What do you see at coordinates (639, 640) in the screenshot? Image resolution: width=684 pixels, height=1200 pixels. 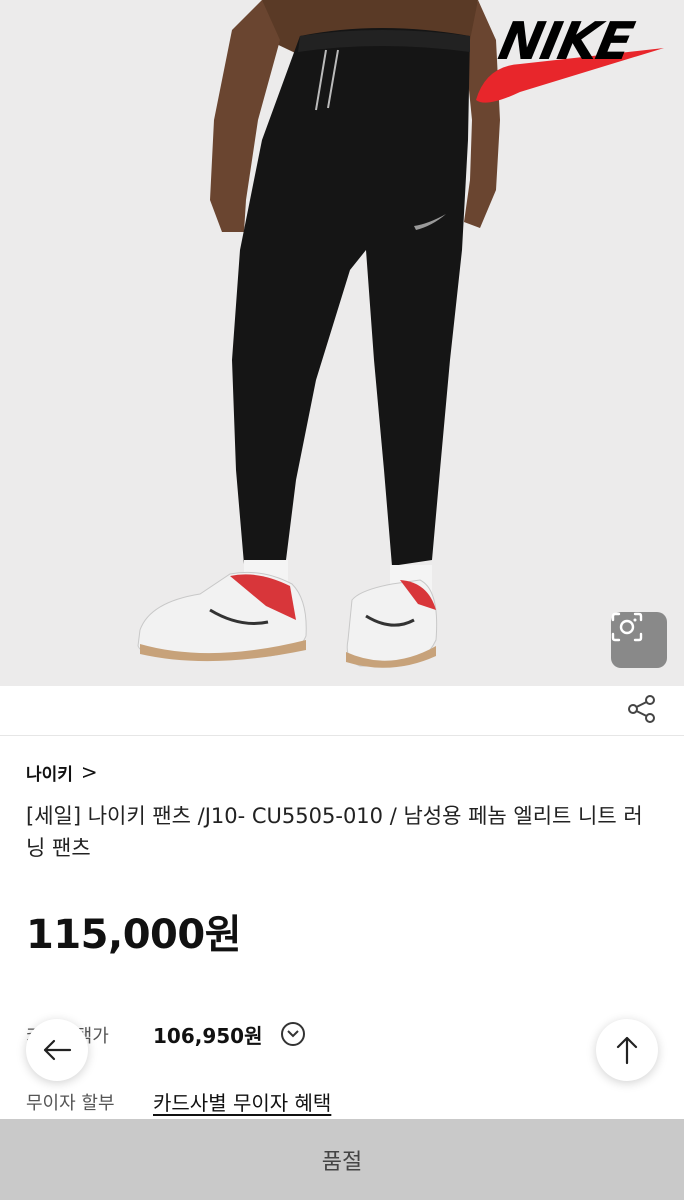 I see `camera-search-icon` at bounding box center [639, 640].